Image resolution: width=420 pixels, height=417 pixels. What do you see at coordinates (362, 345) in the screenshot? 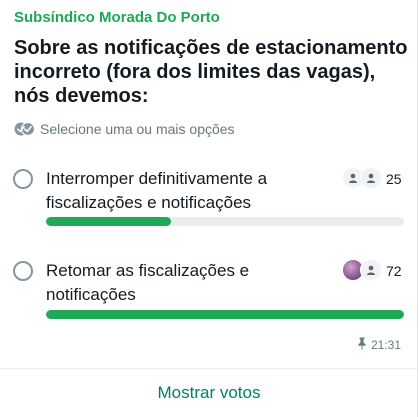
I see `pin-icon` at bounding box center [362, 345].